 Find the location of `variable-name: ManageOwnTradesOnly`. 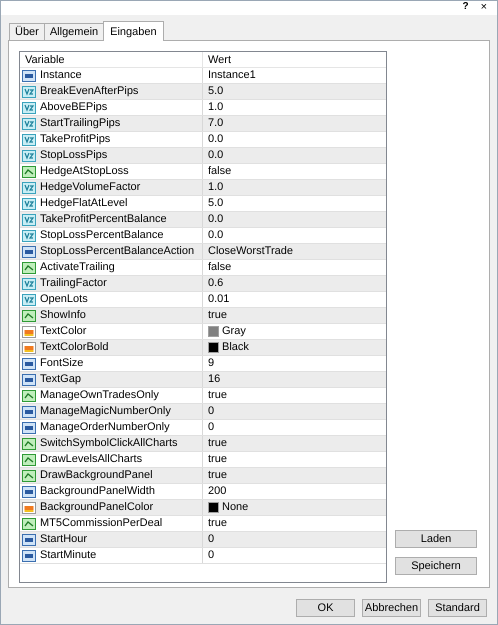

variable-name: ManageOwnTradesOnly is located at coordinates (99, 395).